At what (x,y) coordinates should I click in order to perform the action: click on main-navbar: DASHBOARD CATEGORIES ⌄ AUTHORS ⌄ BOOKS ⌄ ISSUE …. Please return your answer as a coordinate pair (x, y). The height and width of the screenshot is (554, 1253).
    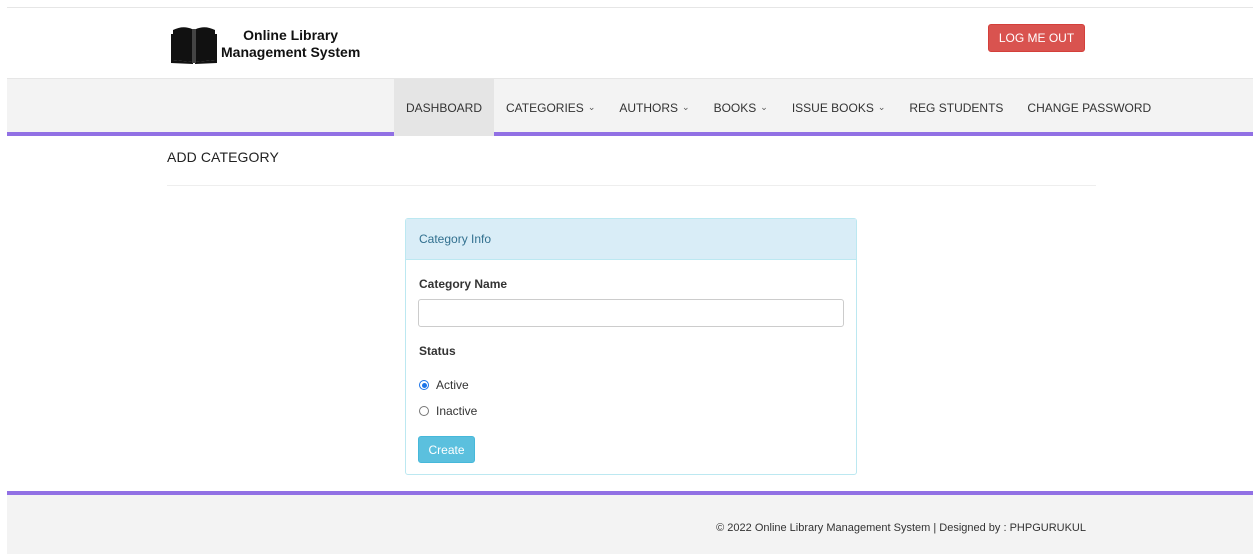
    Looking at the image, I should click on (630, 107).